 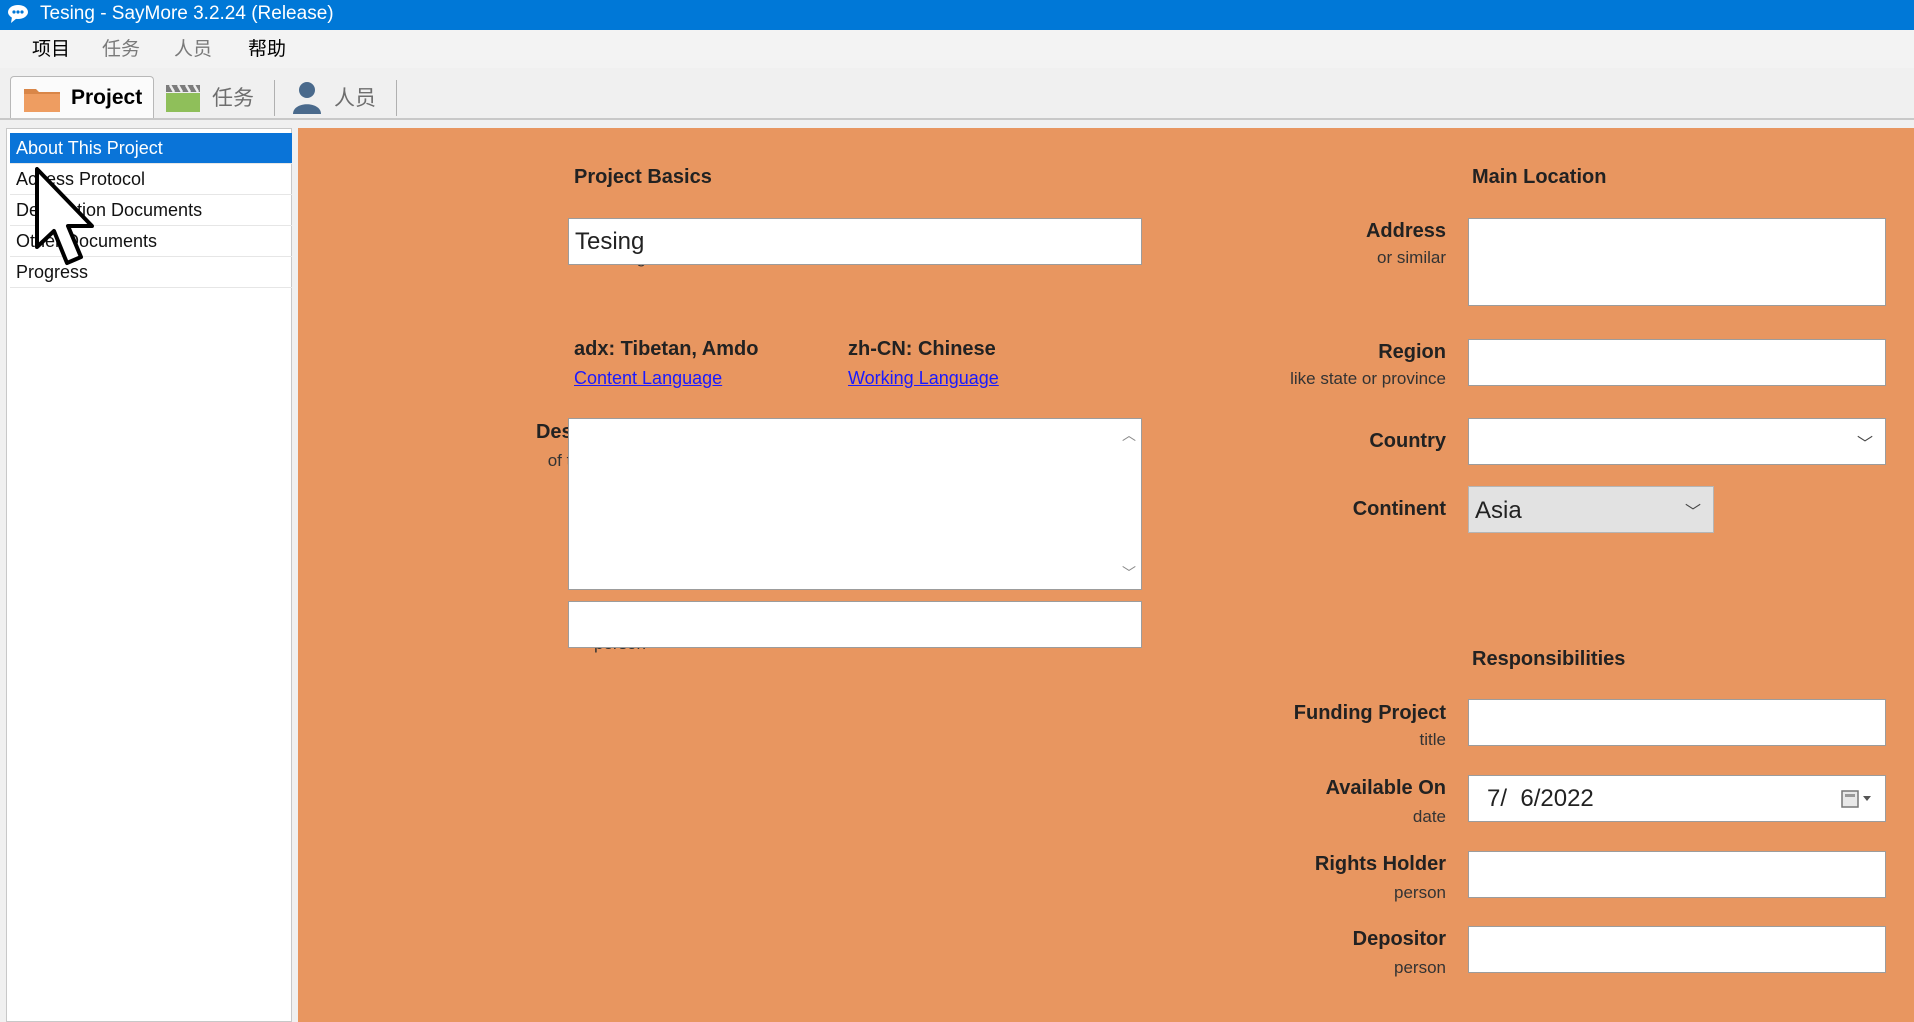 I want to click on clapperboard-icon, so click(x=183, y=98).